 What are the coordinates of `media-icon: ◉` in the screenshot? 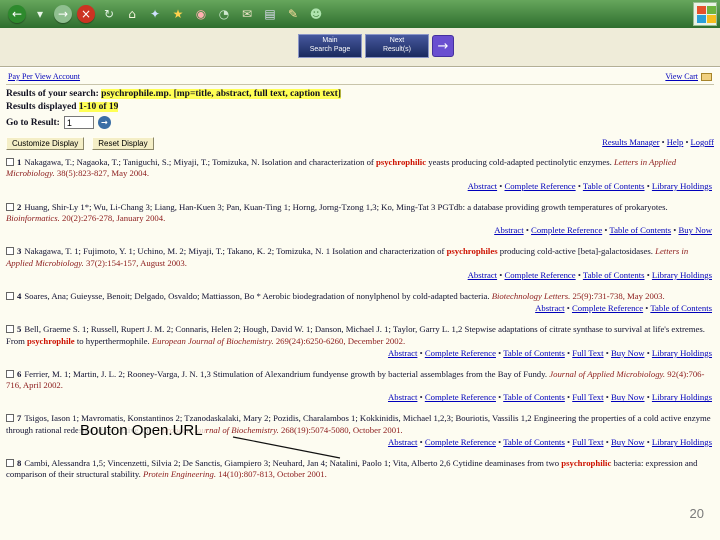 It's located at (201, 14).